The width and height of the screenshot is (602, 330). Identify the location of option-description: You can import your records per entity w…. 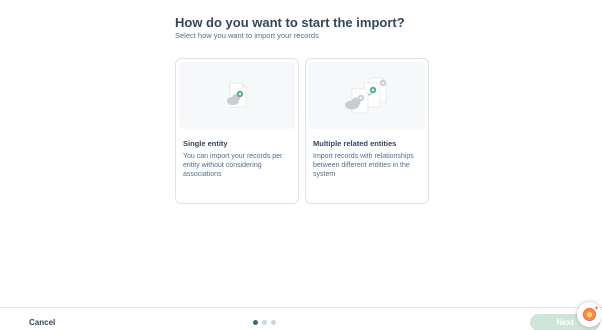
(233, 165).